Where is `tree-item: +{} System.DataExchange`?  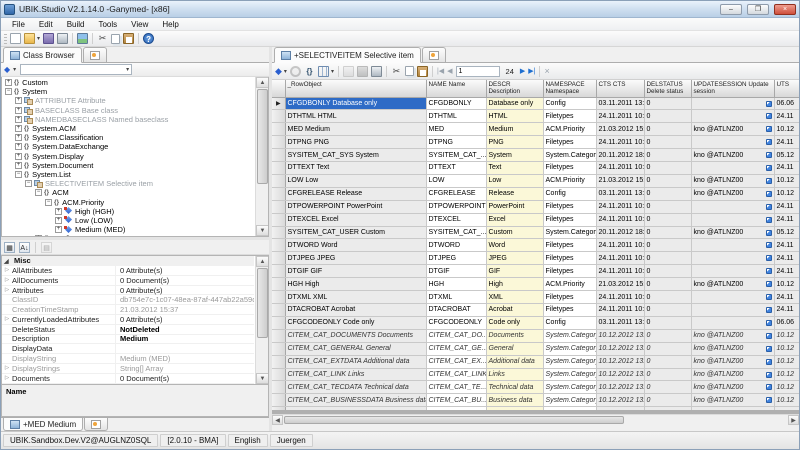 tree-item: +{} System.DataExchange is located at coordinates (128, 146).